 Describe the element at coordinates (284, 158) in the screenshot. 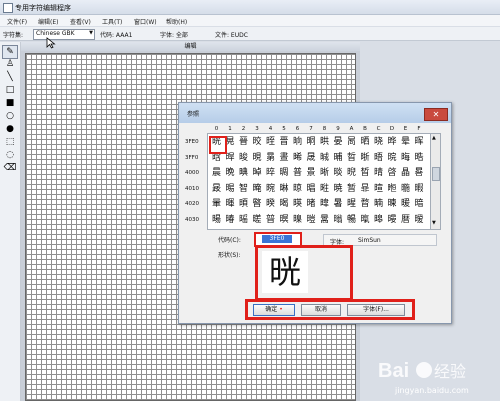

I see `character-cell: 晝` at that location.